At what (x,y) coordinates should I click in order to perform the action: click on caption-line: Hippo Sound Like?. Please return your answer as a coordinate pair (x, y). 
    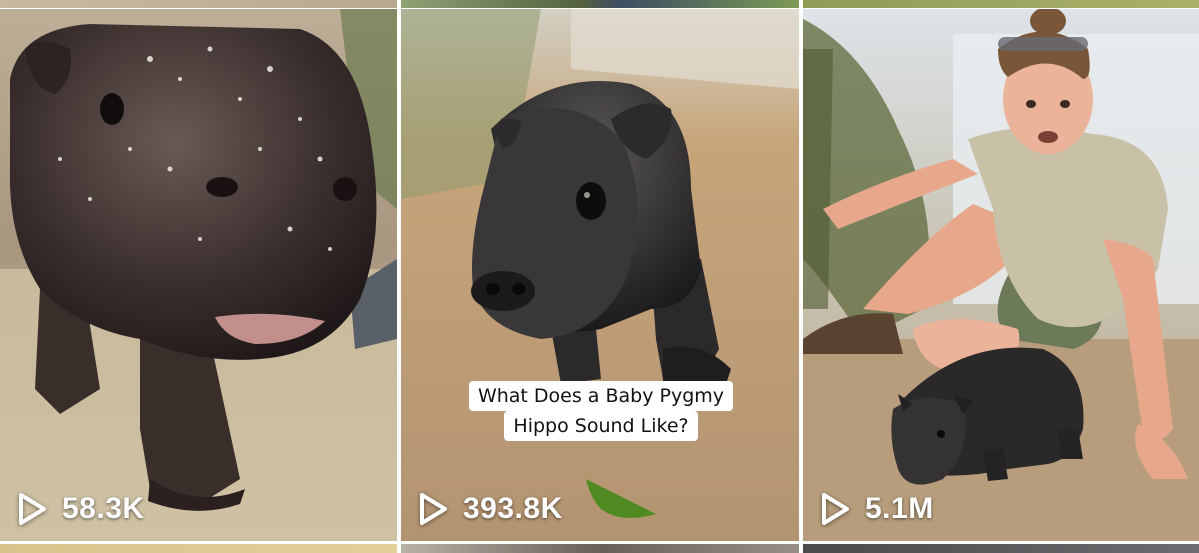
    Looking at the image, I should click on (601, 426).